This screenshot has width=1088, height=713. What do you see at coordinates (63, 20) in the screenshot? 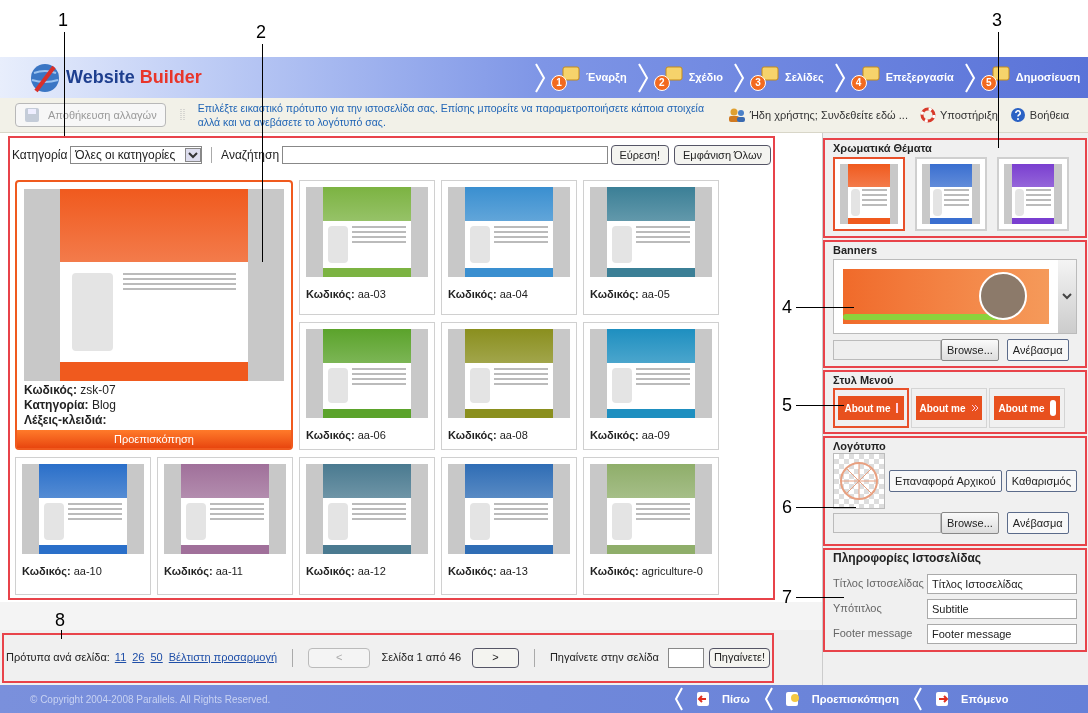
I see `callout-number: 1` at bounding box center [63, 20].